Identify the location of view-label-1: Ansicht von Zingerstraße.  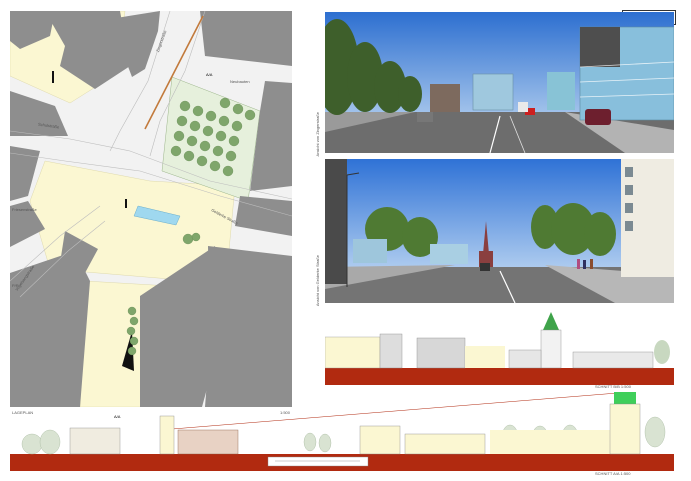
(317, 134).